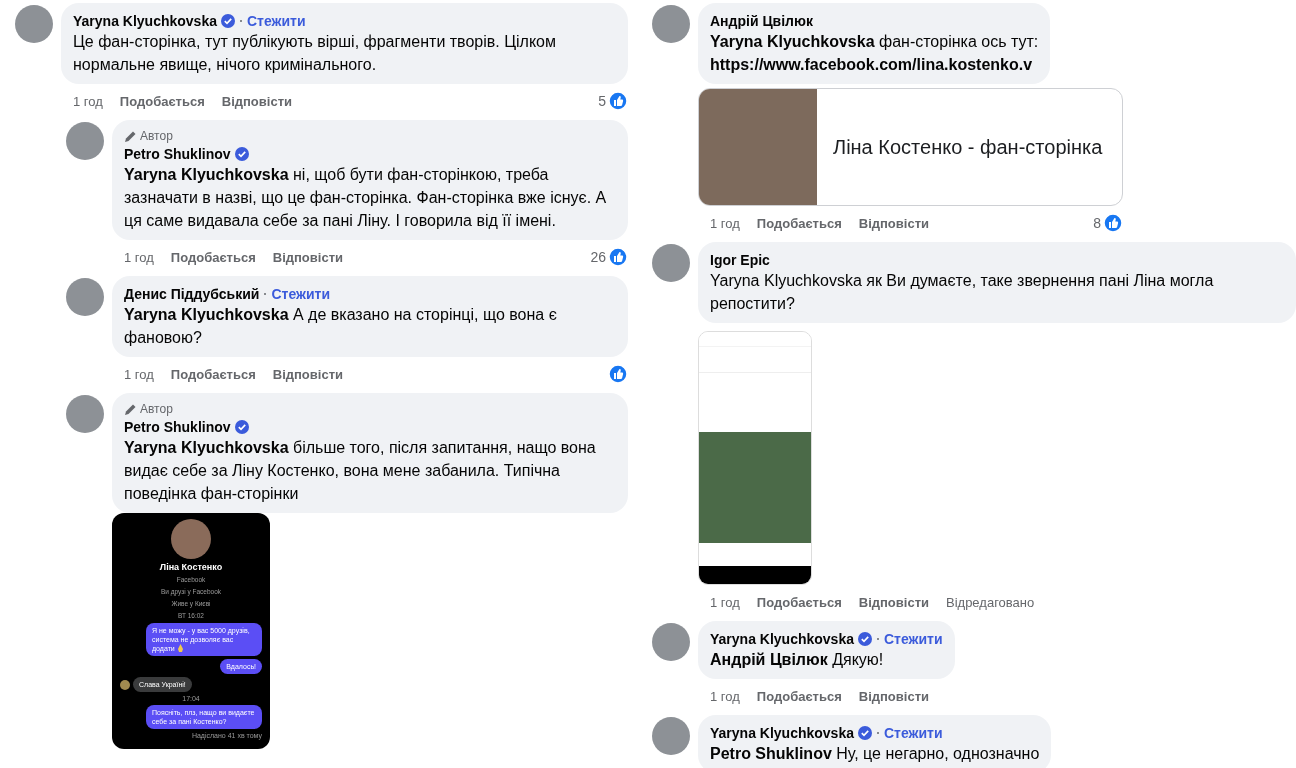 The image size is (1296, 768). I want to click on author-name: Андрій Цвілюк, so click(761, 20).